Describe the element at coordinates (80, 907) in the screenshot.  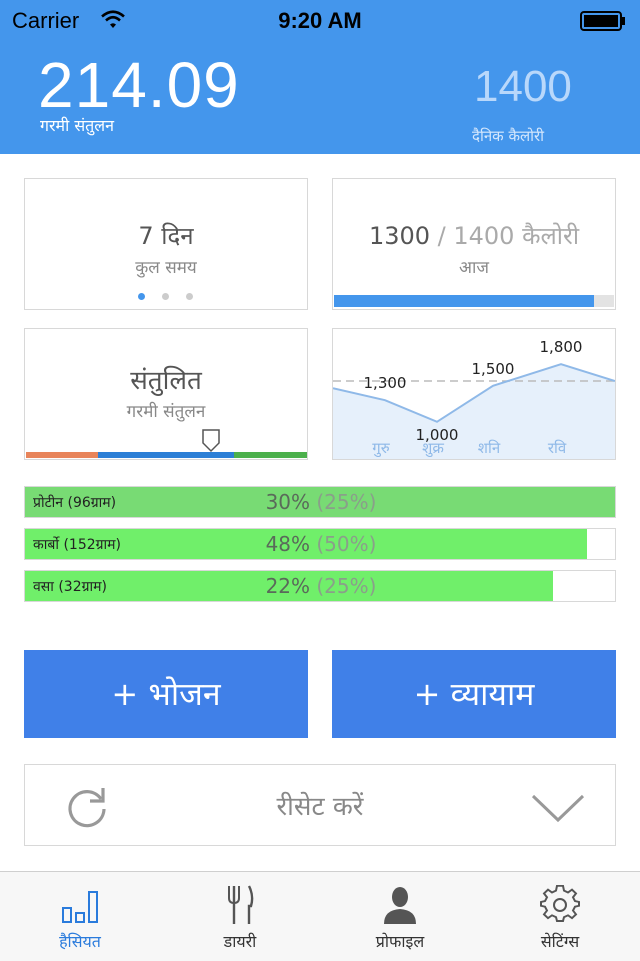
I see `bar-chart-icon` at that location.